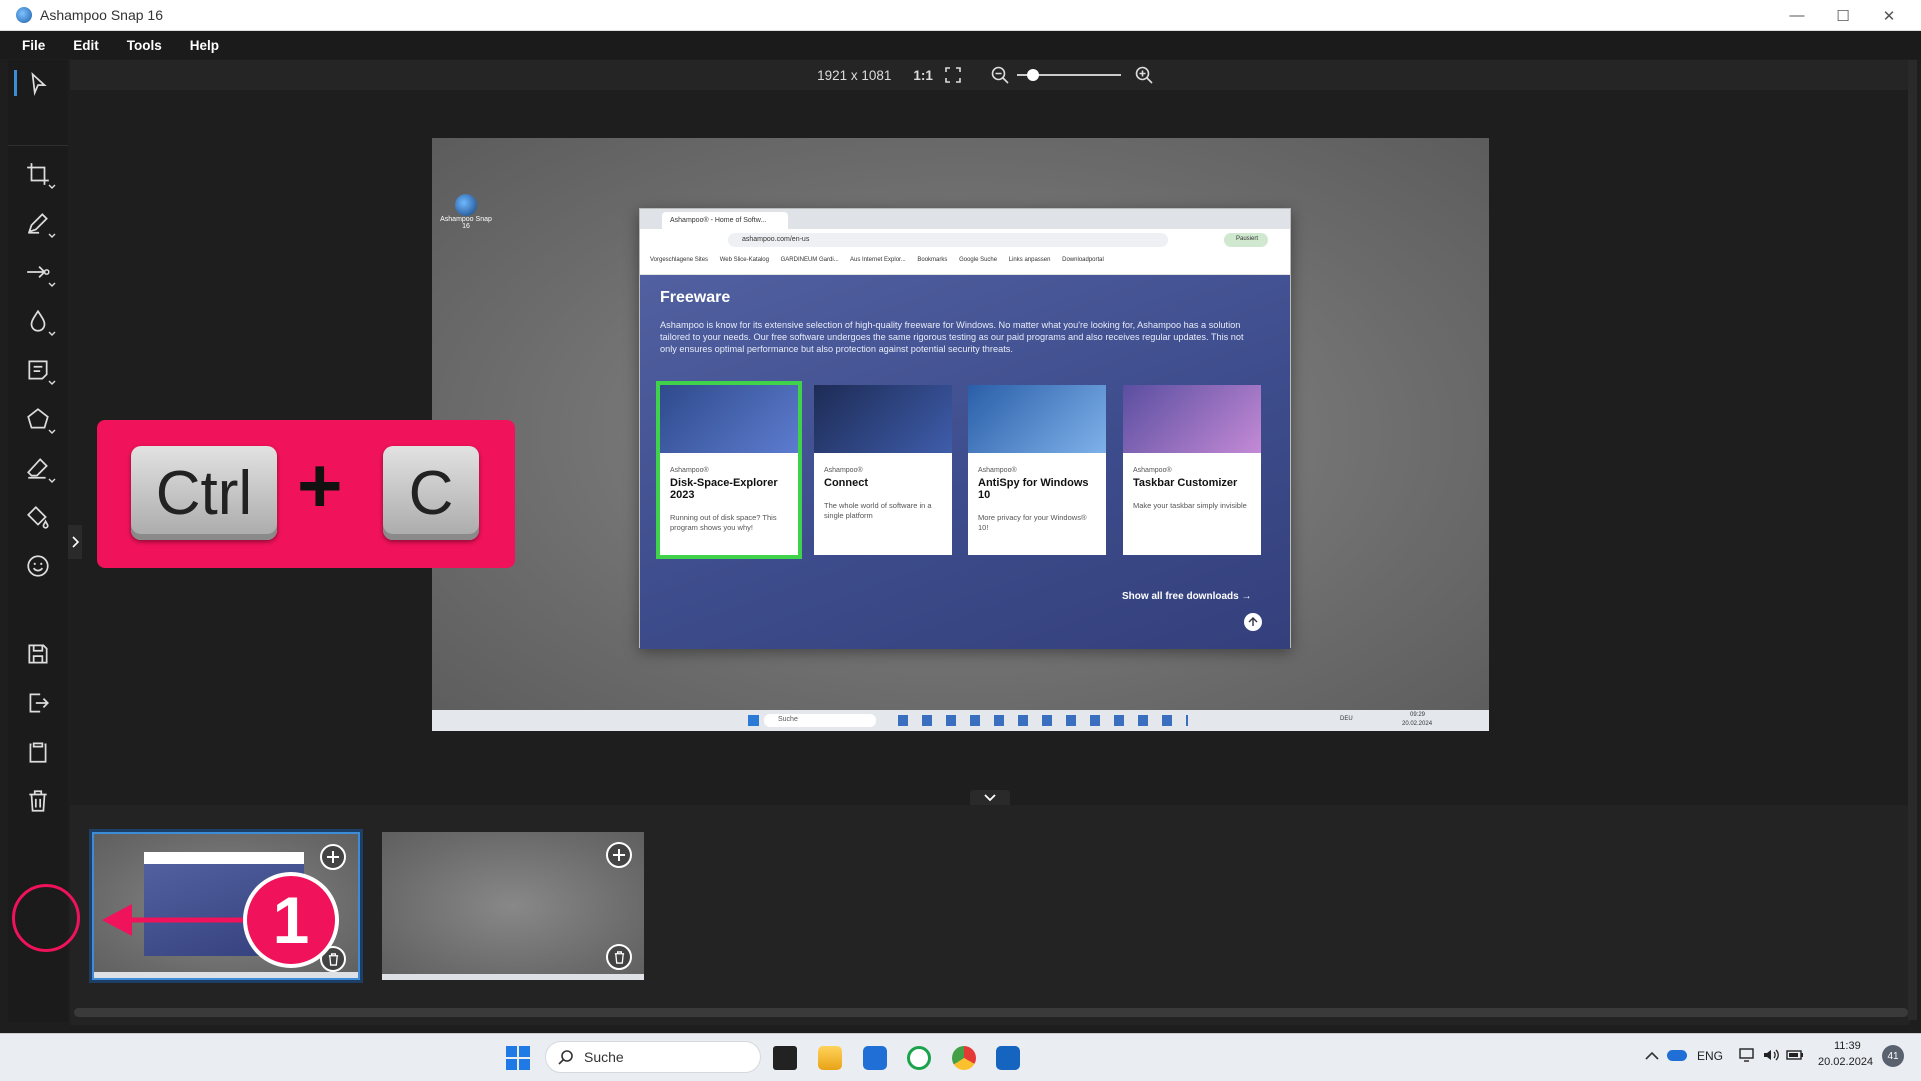 The height and width of the screenshot is (1081, 1921). What do you see at coordinates (38, 541) in the screenshot?
I see `left-toolbar` at bounding box center [38, 541].